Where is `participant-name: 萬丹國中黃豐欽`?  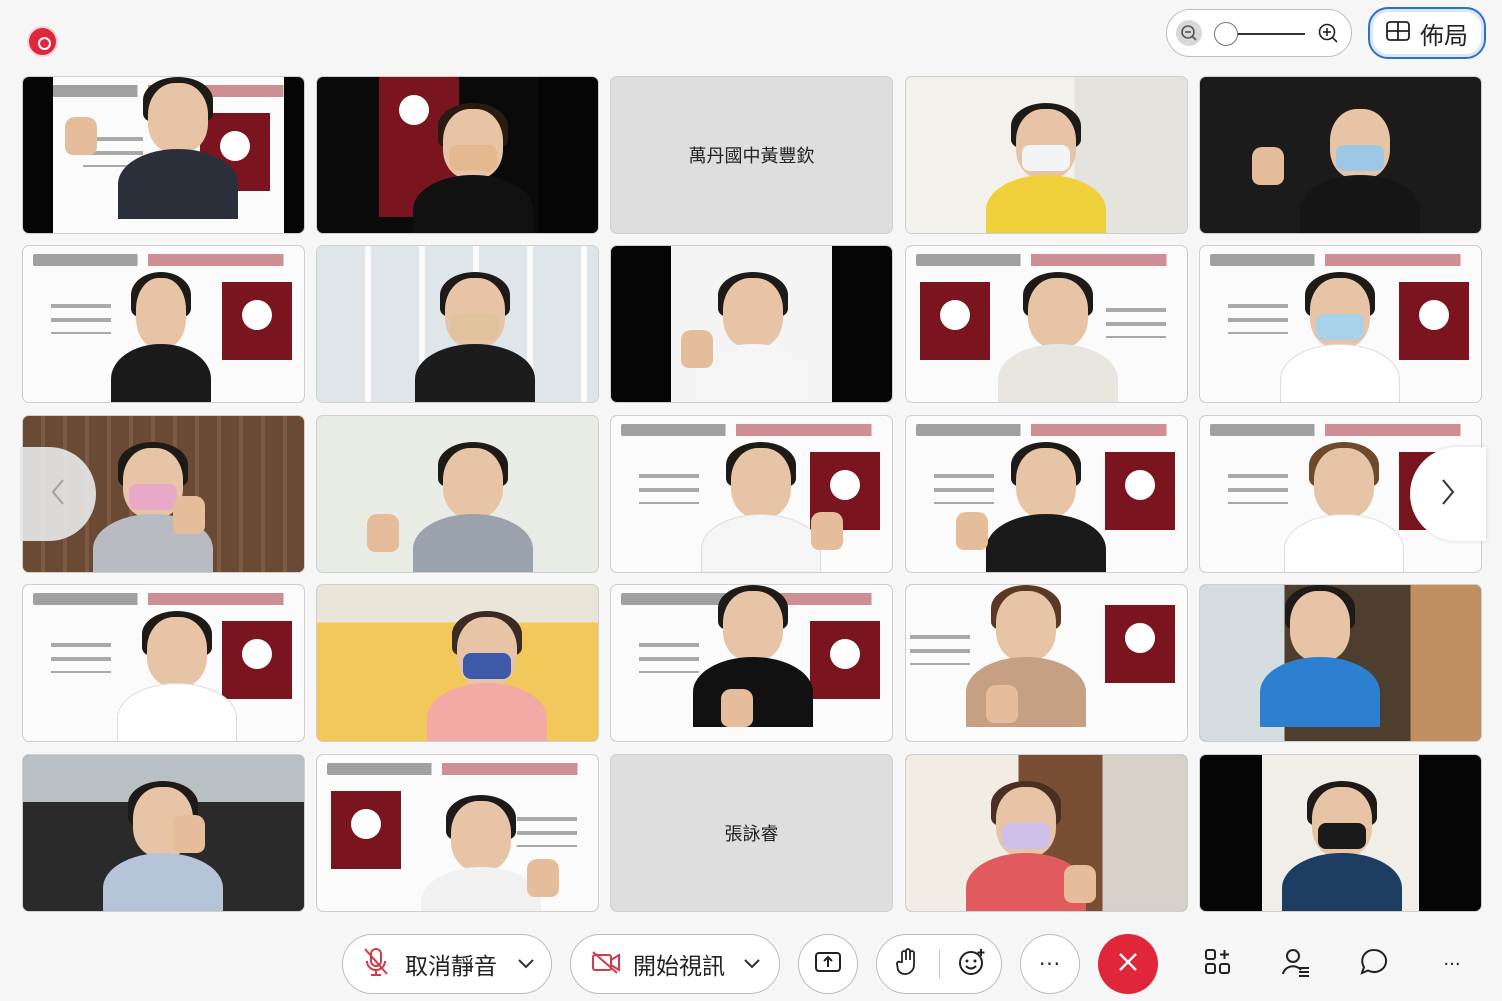
participant-name: 萬丹國中黃豐欽 is located at coordinates (751, 156).